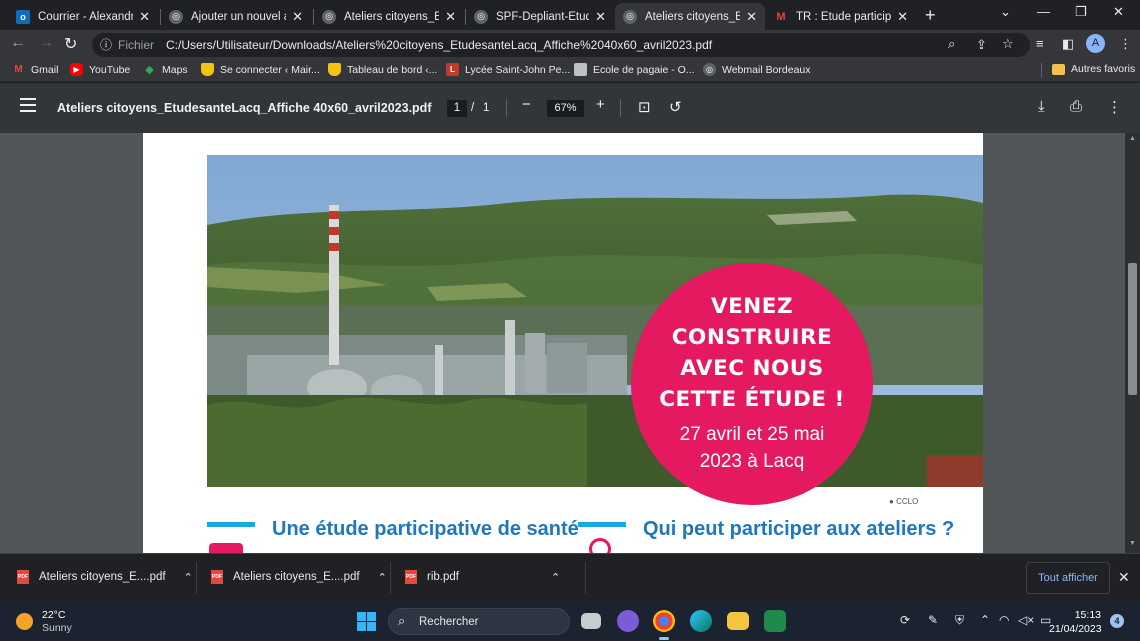  I want to click on zoom-icon: ⌕, so click(951, 44).